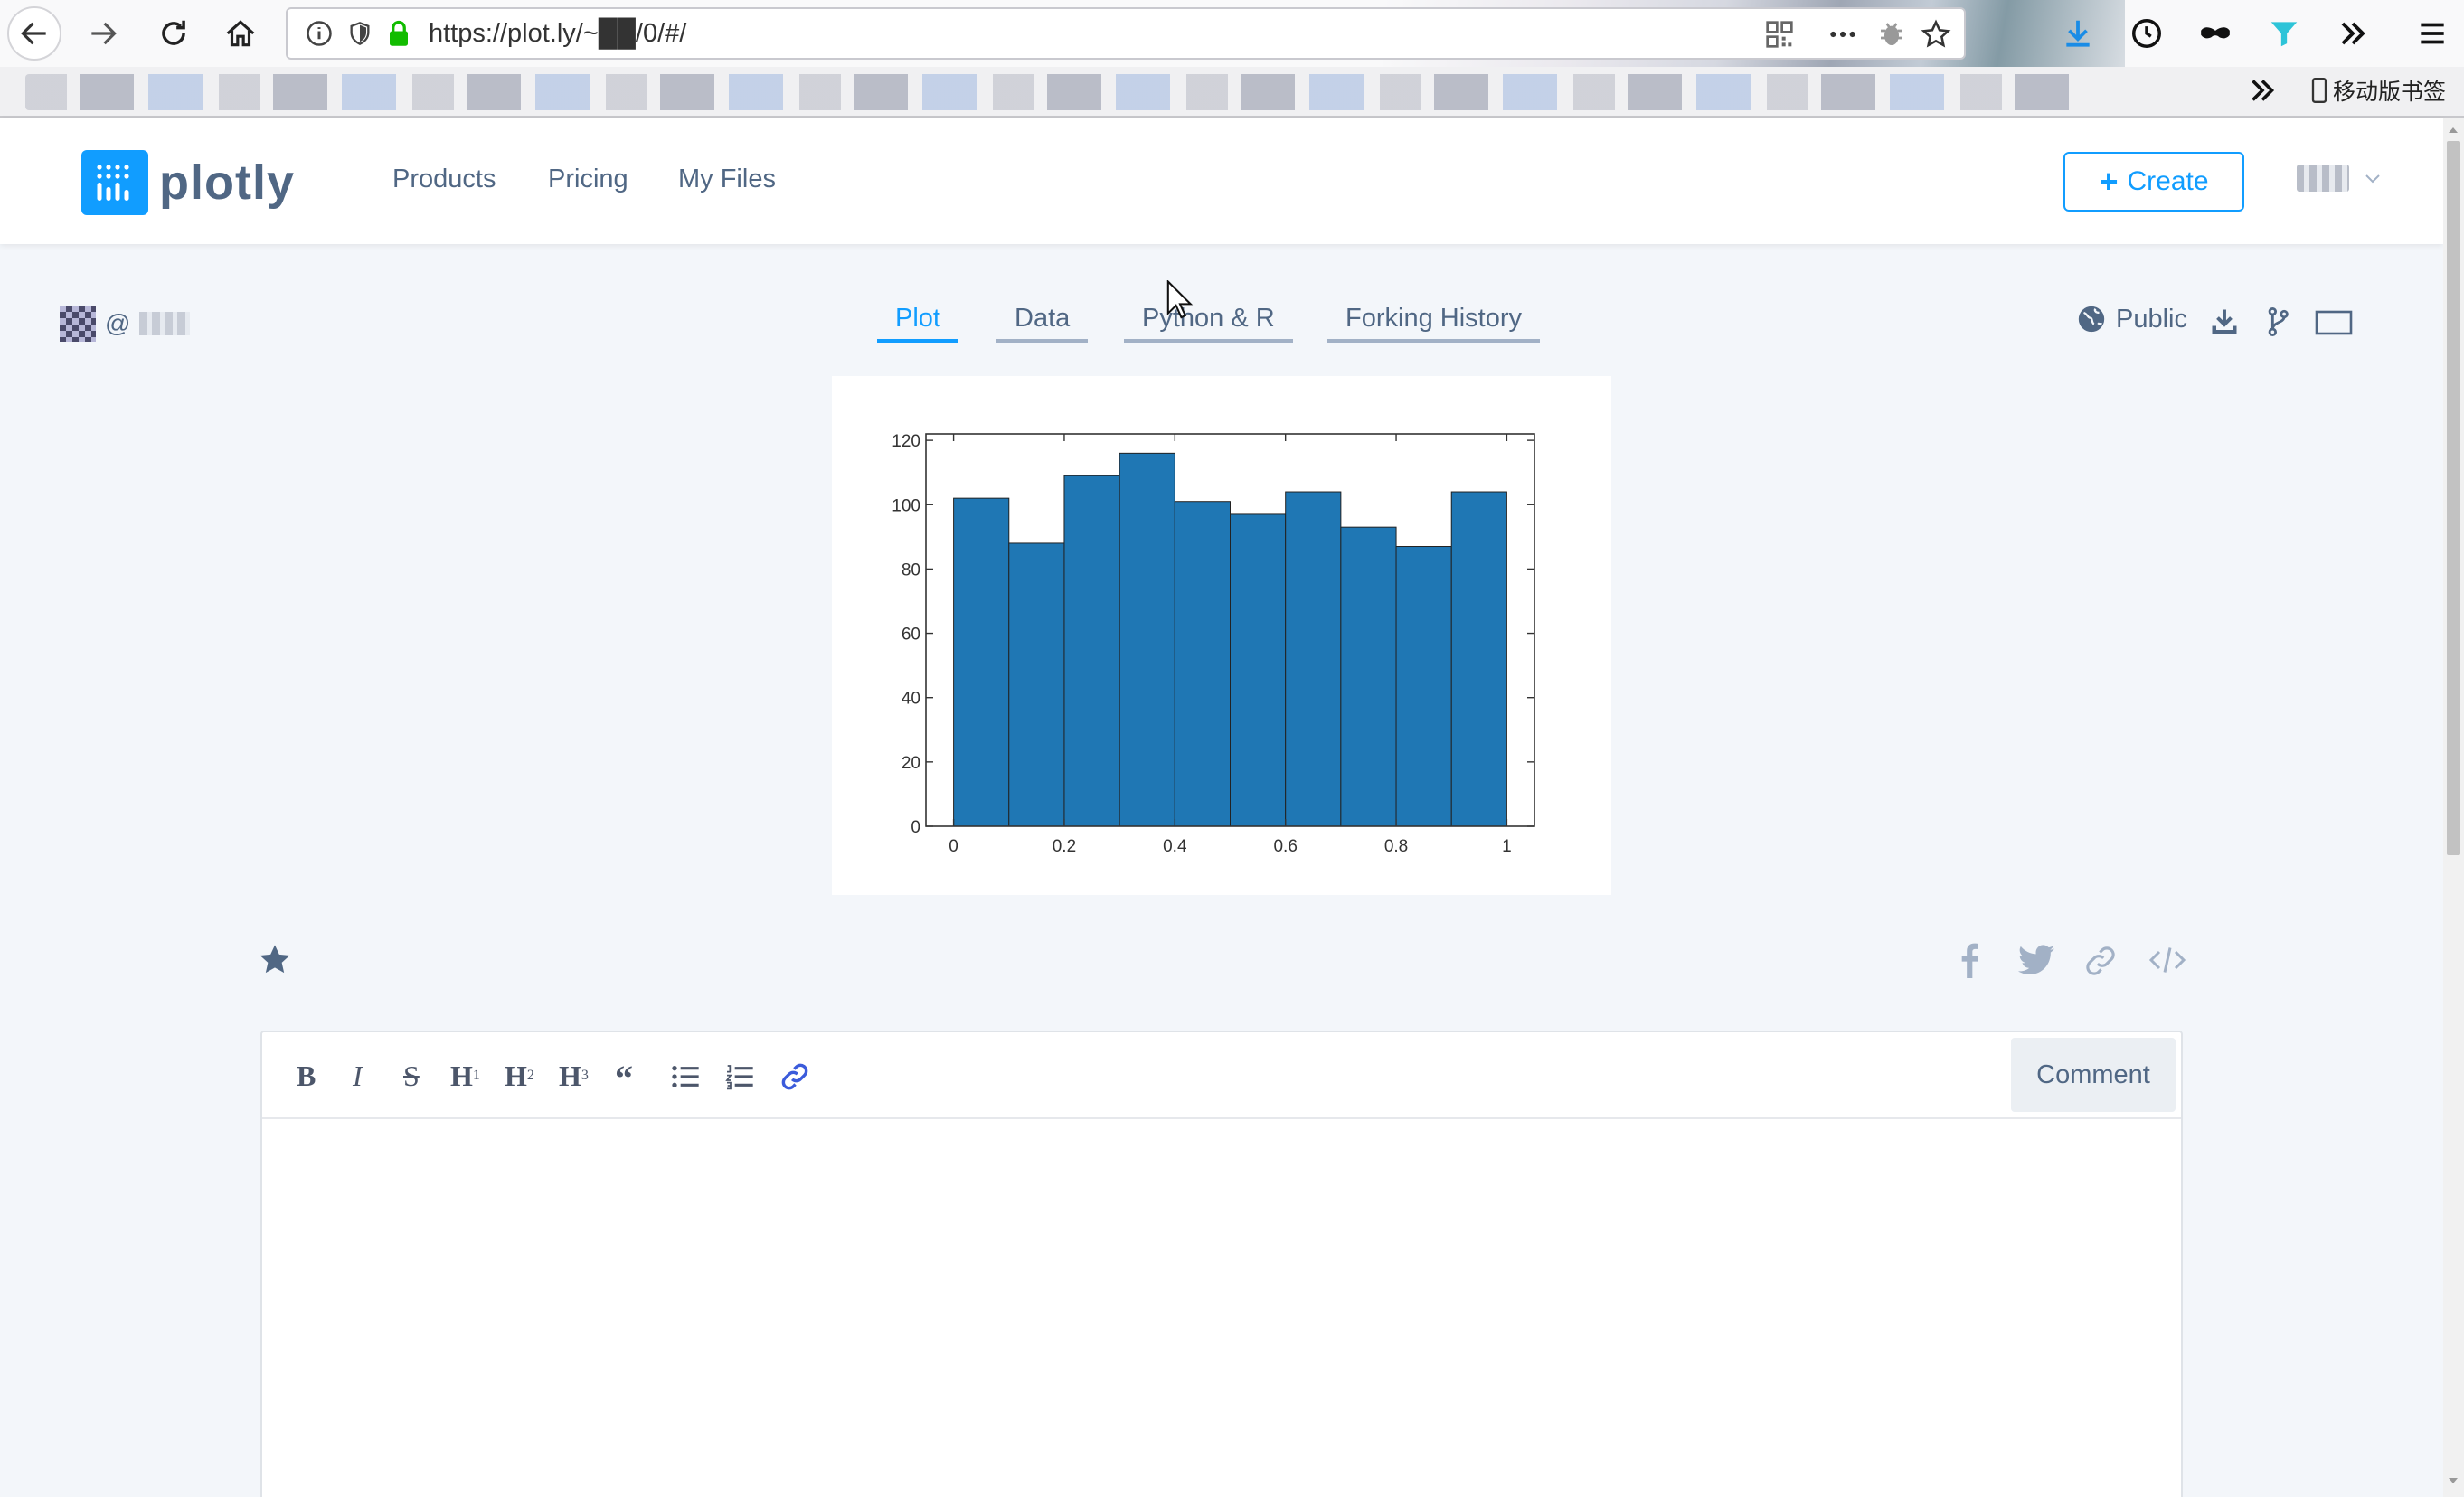 This screenshot has width=2464, height=1497. What do you see at coordinates (2094, 1075) in the screenshot?
I see `comment-submit-button: Comment` at bounding box center [2094, 1075].